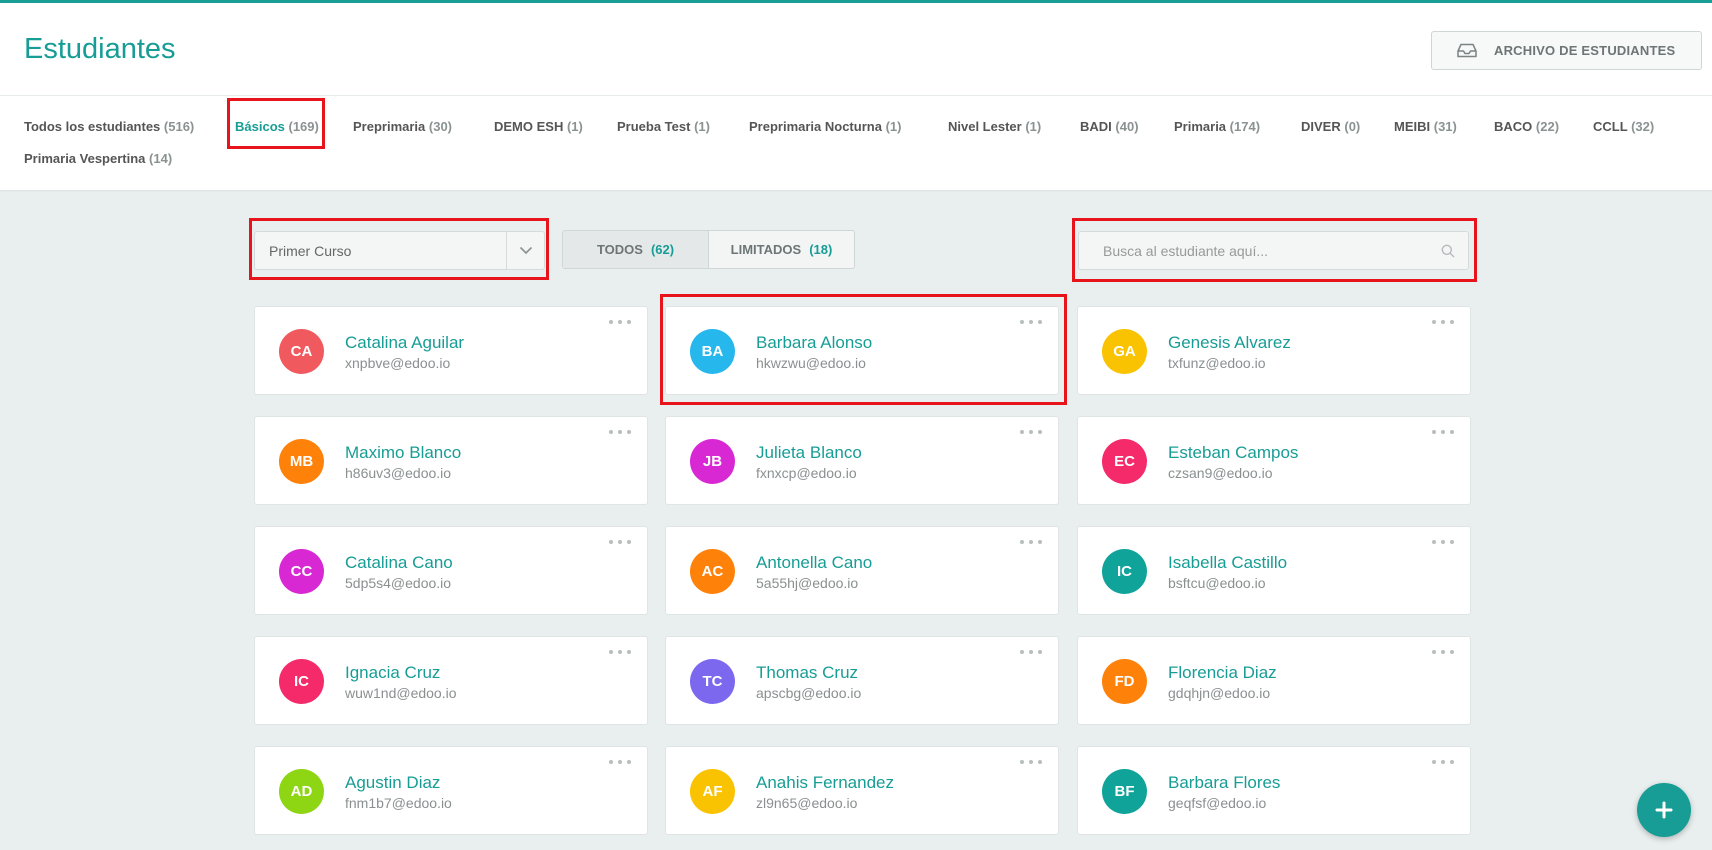  I want to click on student-card: CC Catalina Cano 5dp5s4@edoo.io, so click(451, 570).